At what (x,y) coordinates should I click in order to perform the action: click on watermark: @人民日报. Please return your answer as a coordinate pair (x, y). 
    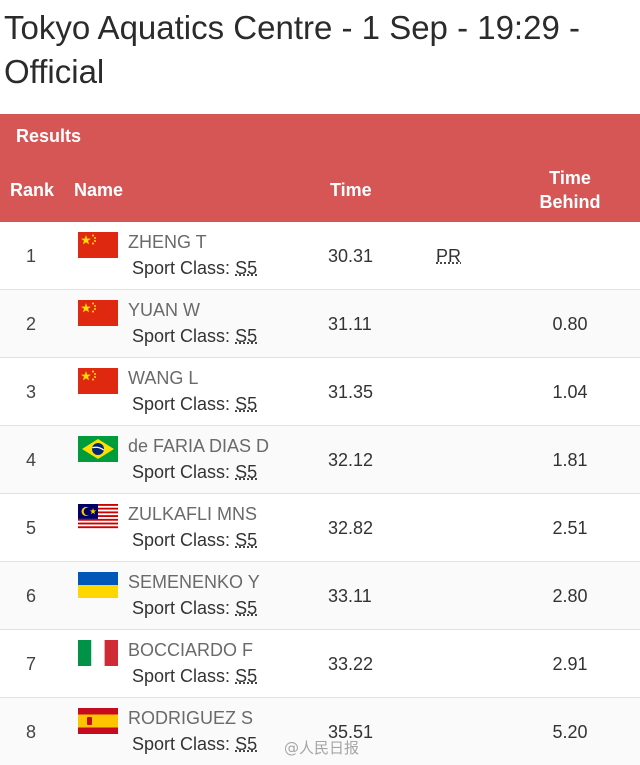
    Looking at the image, I should click on (321, 747).